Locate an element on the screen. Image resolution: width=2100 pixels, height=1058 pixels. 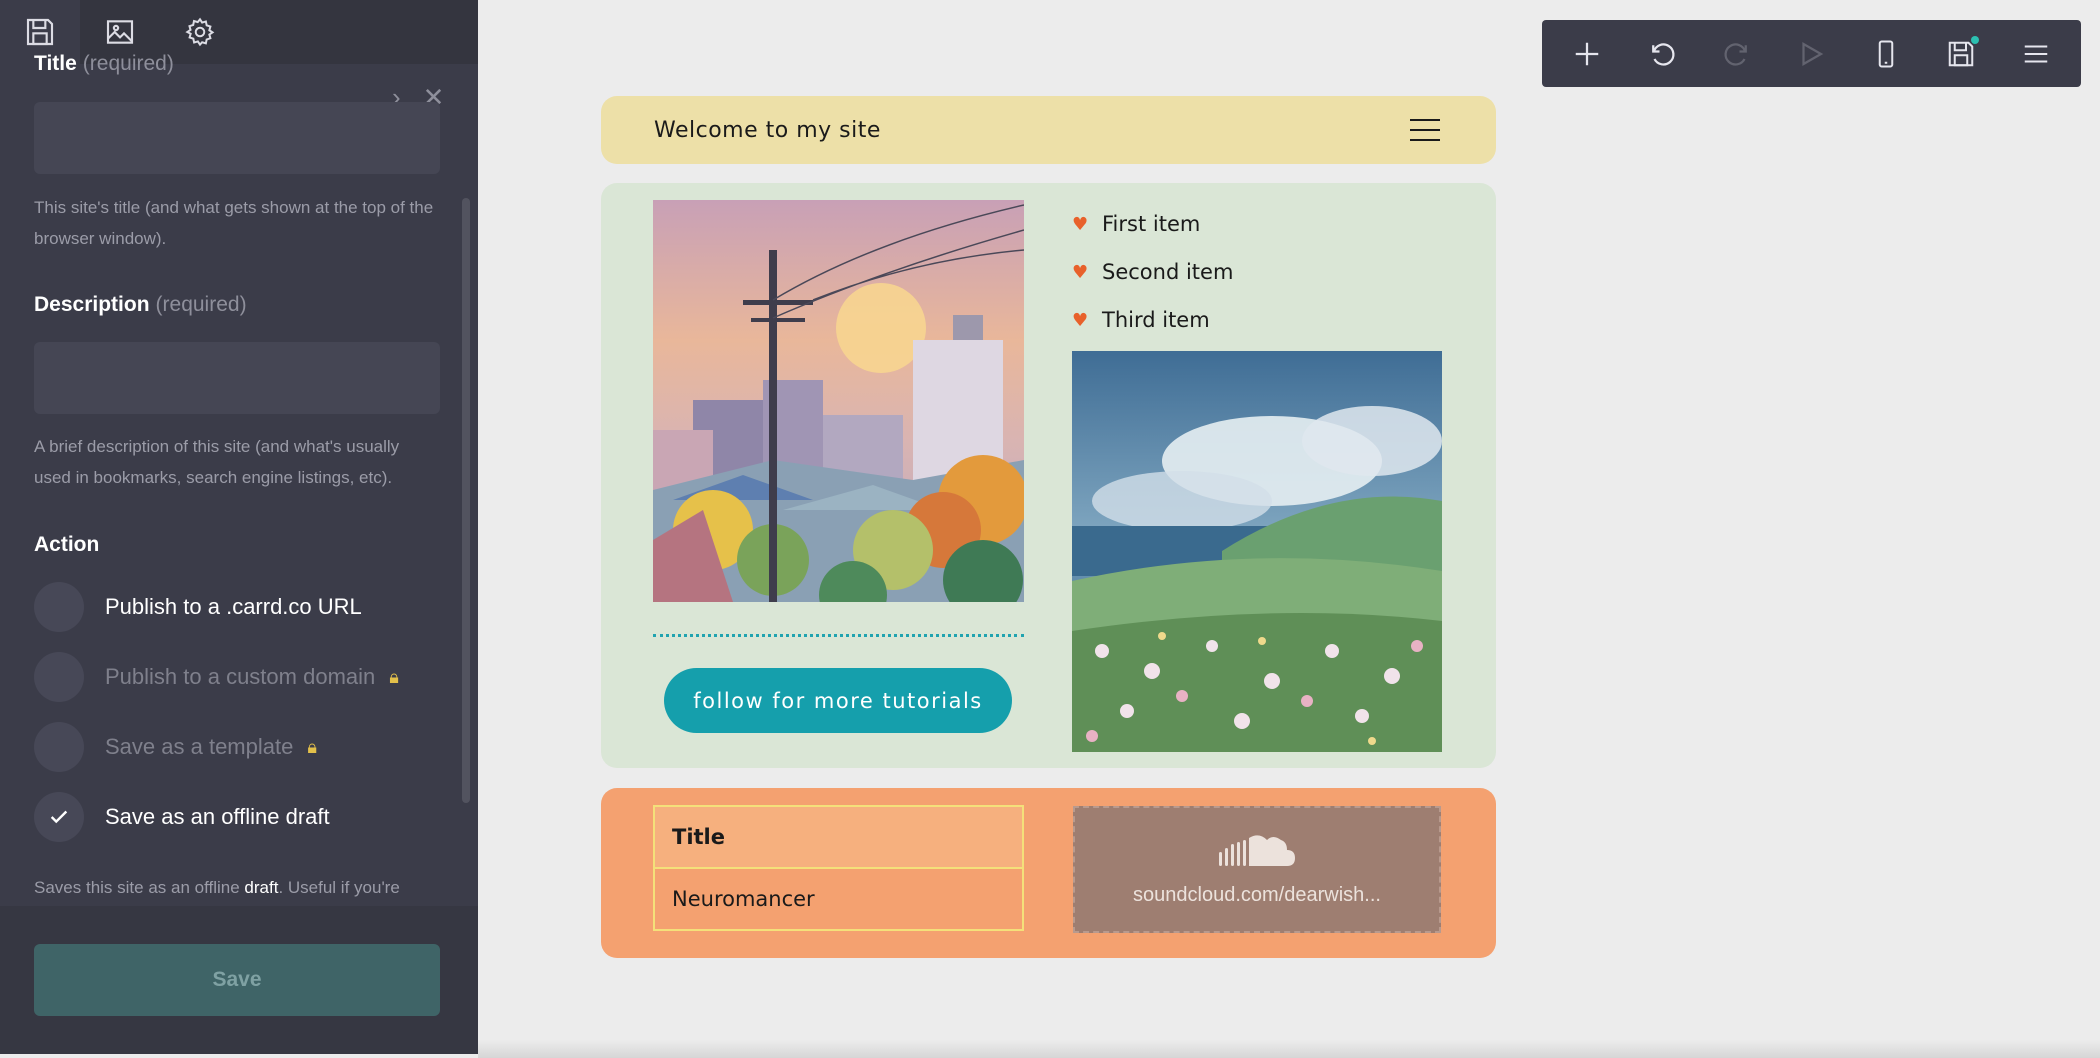
check-icon is located at coordinates (59, 817).